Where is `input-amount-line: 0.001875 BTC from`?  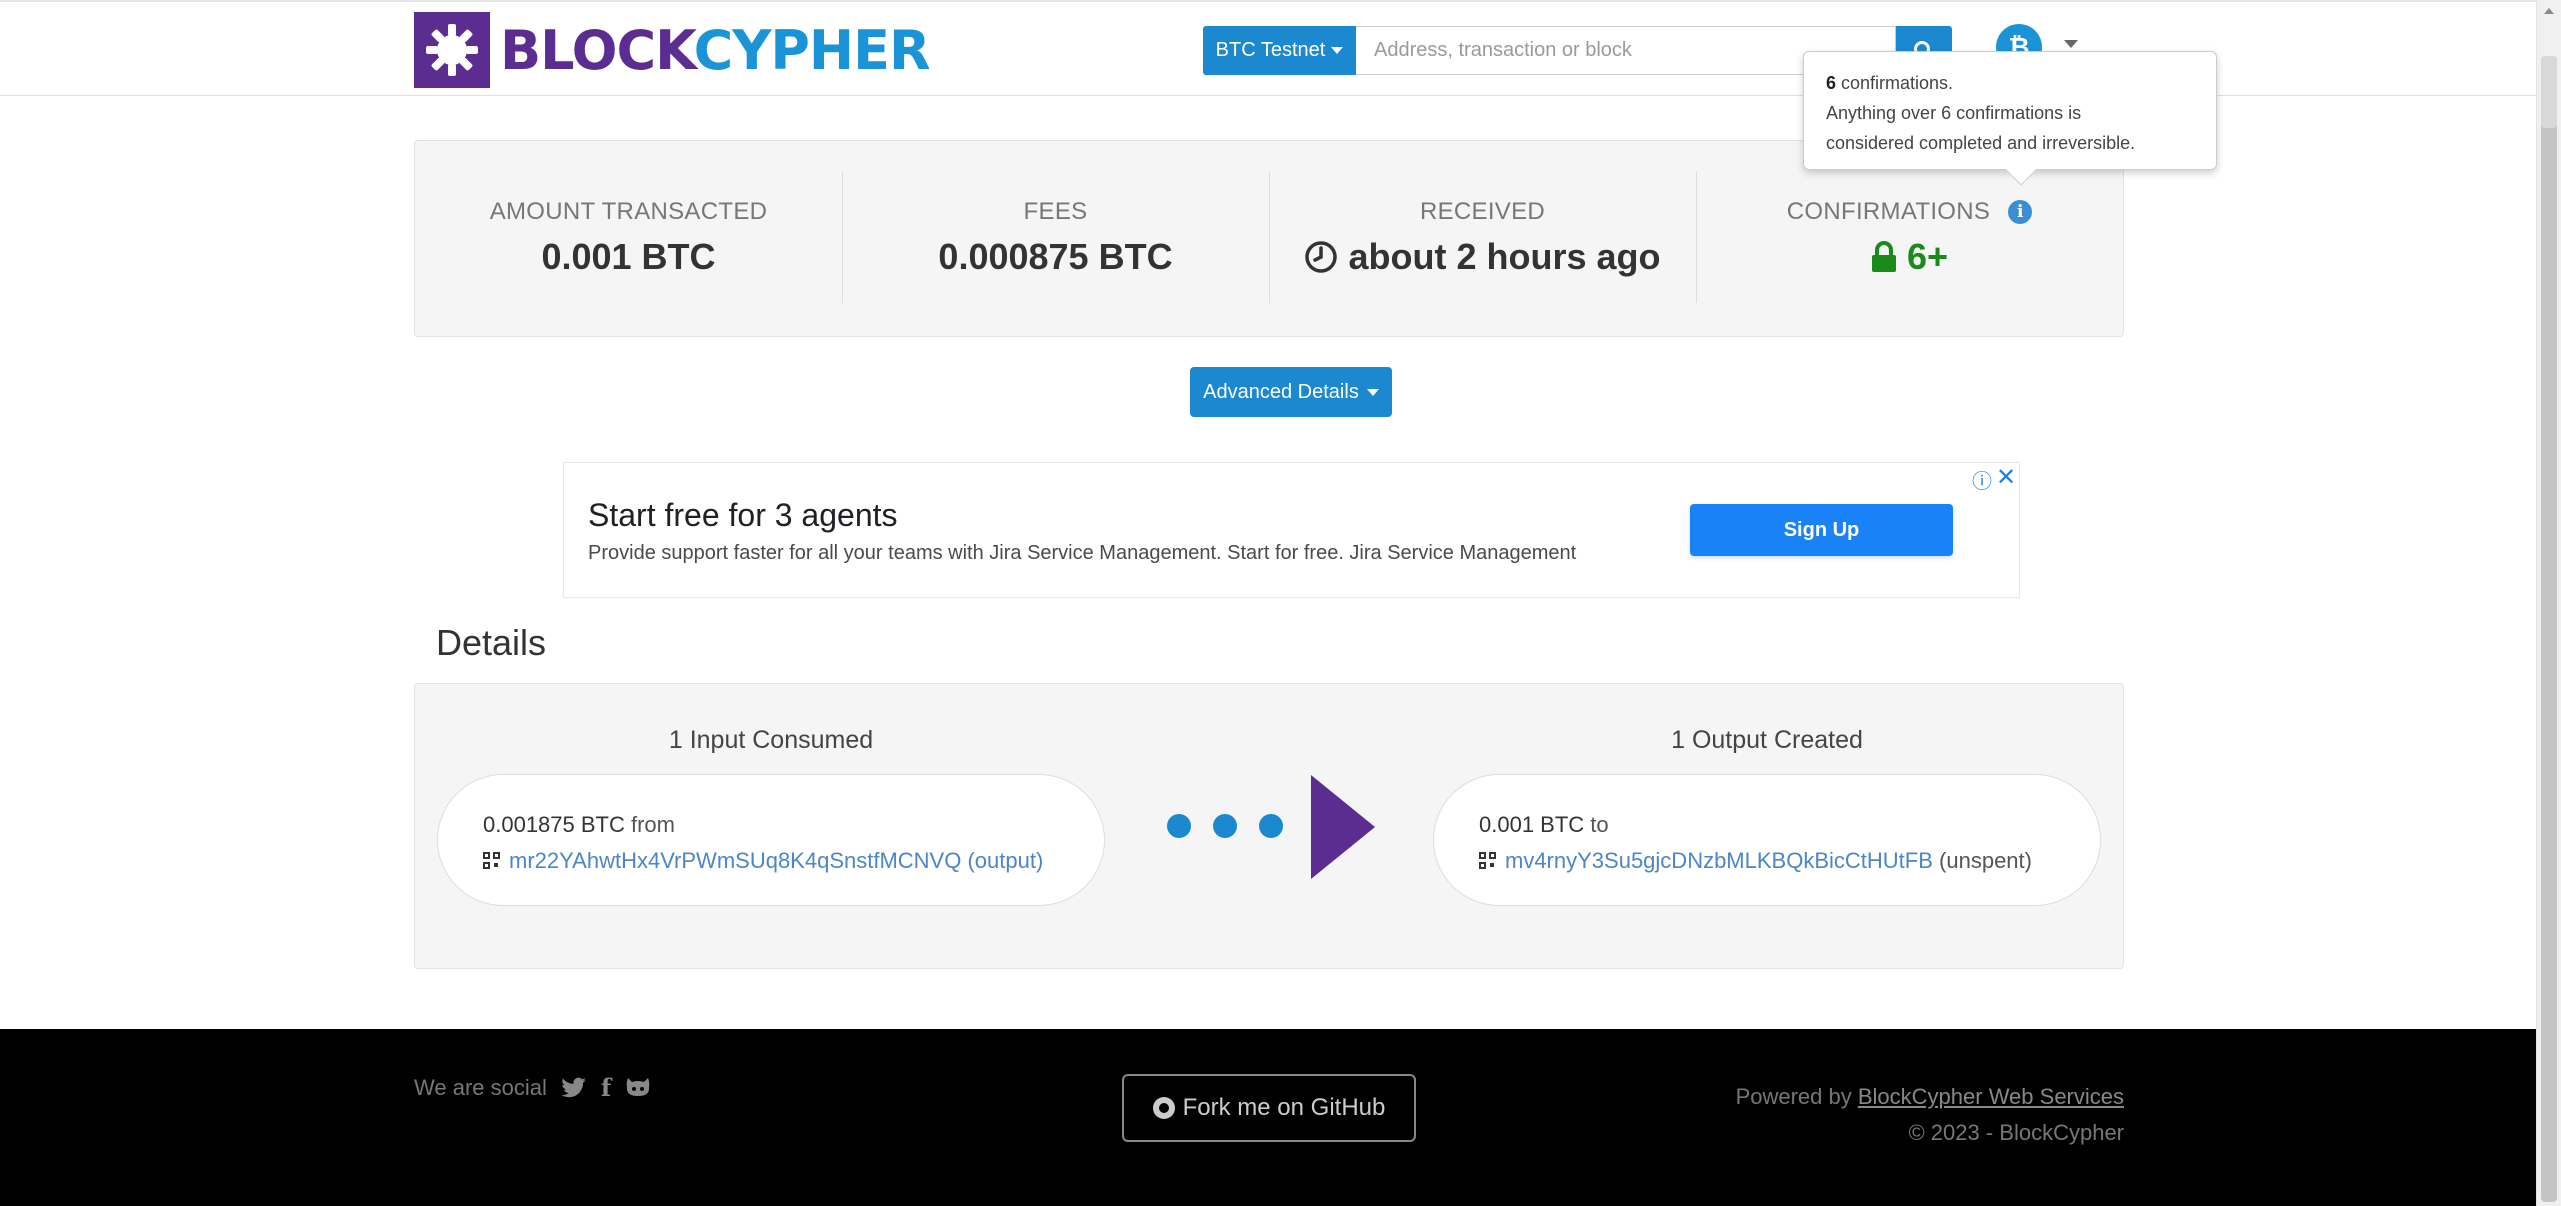
input-amount-line: 0.001875 BTC from is located at coordinates (771, 825).